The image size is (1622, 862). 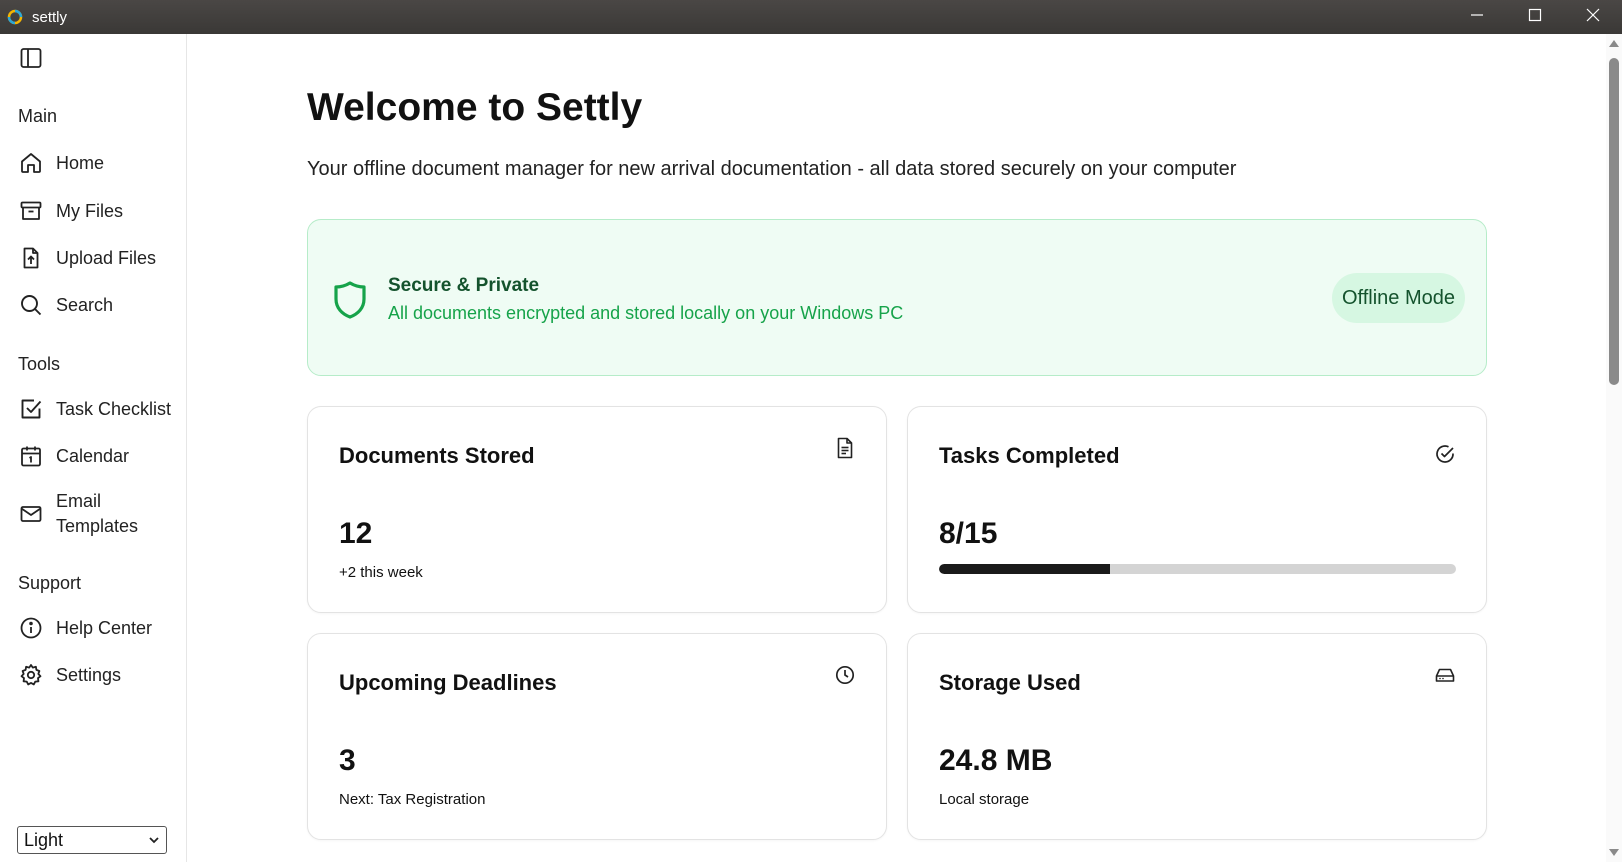 I want to click on document-icon, so click(x=845, y=448).